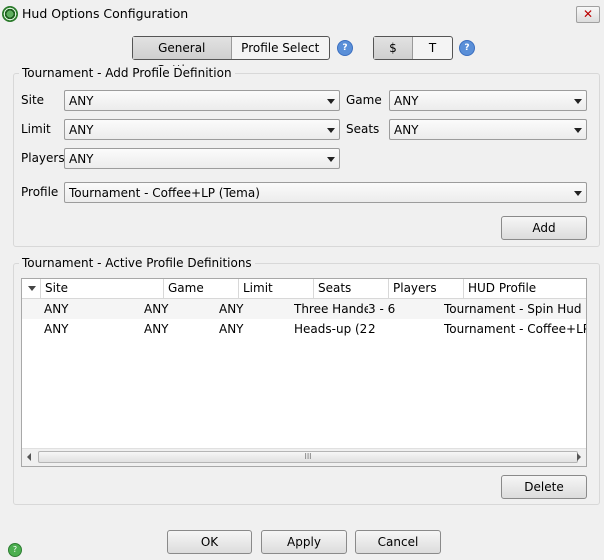 The image size is (604, 560). What do you see at coordinates (350, 288) in the screenshot?
I see `column-header-seats: Seats` at bounding box center [350, 288].